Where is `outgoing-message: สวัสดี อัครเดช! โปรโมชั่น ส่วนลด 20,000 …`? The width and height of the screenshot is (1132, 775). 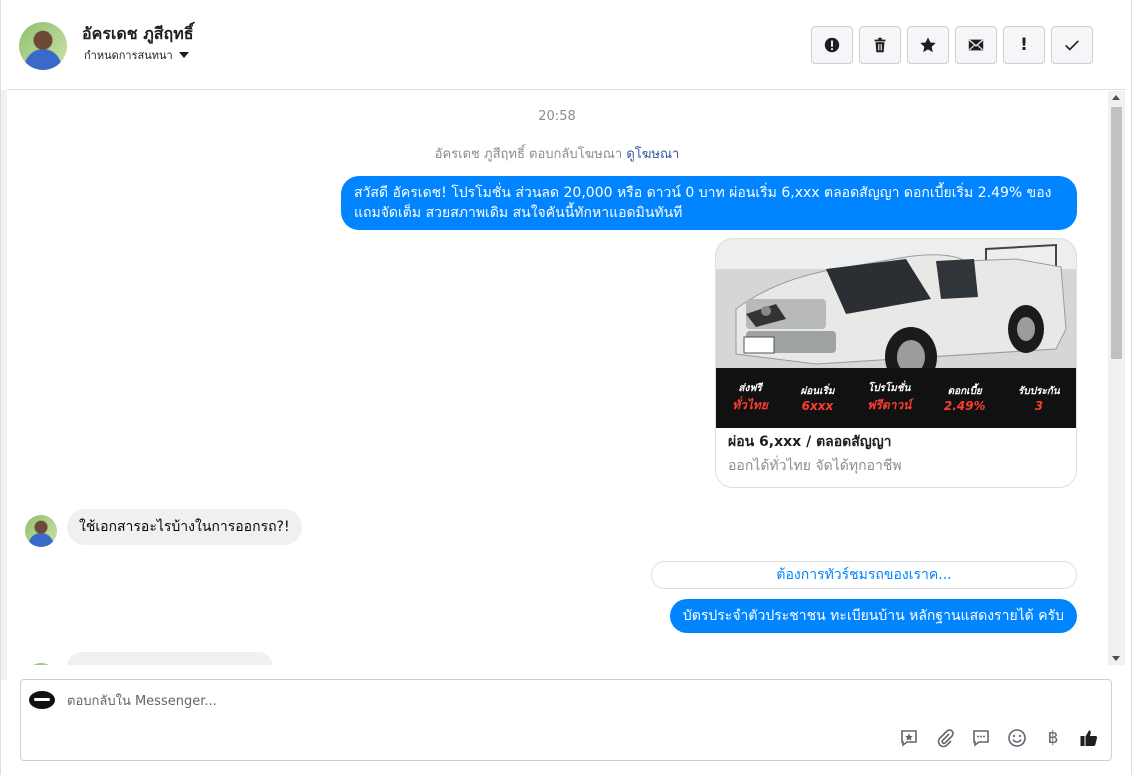 outgoing-message: สวัสดี อัครเดช! โปรโมชั่น ส่วนลด 20,000 … is located at coordinates (709, 203).